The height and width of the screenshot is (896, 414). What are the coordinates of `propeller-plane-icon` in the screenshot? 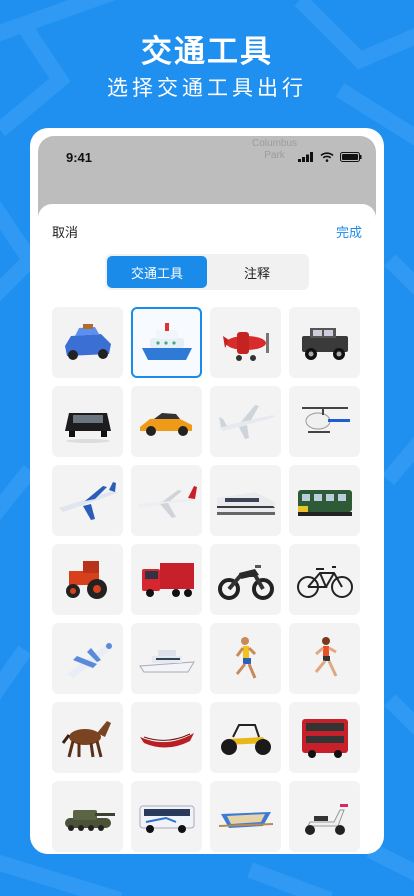 It's located at (245, 346).